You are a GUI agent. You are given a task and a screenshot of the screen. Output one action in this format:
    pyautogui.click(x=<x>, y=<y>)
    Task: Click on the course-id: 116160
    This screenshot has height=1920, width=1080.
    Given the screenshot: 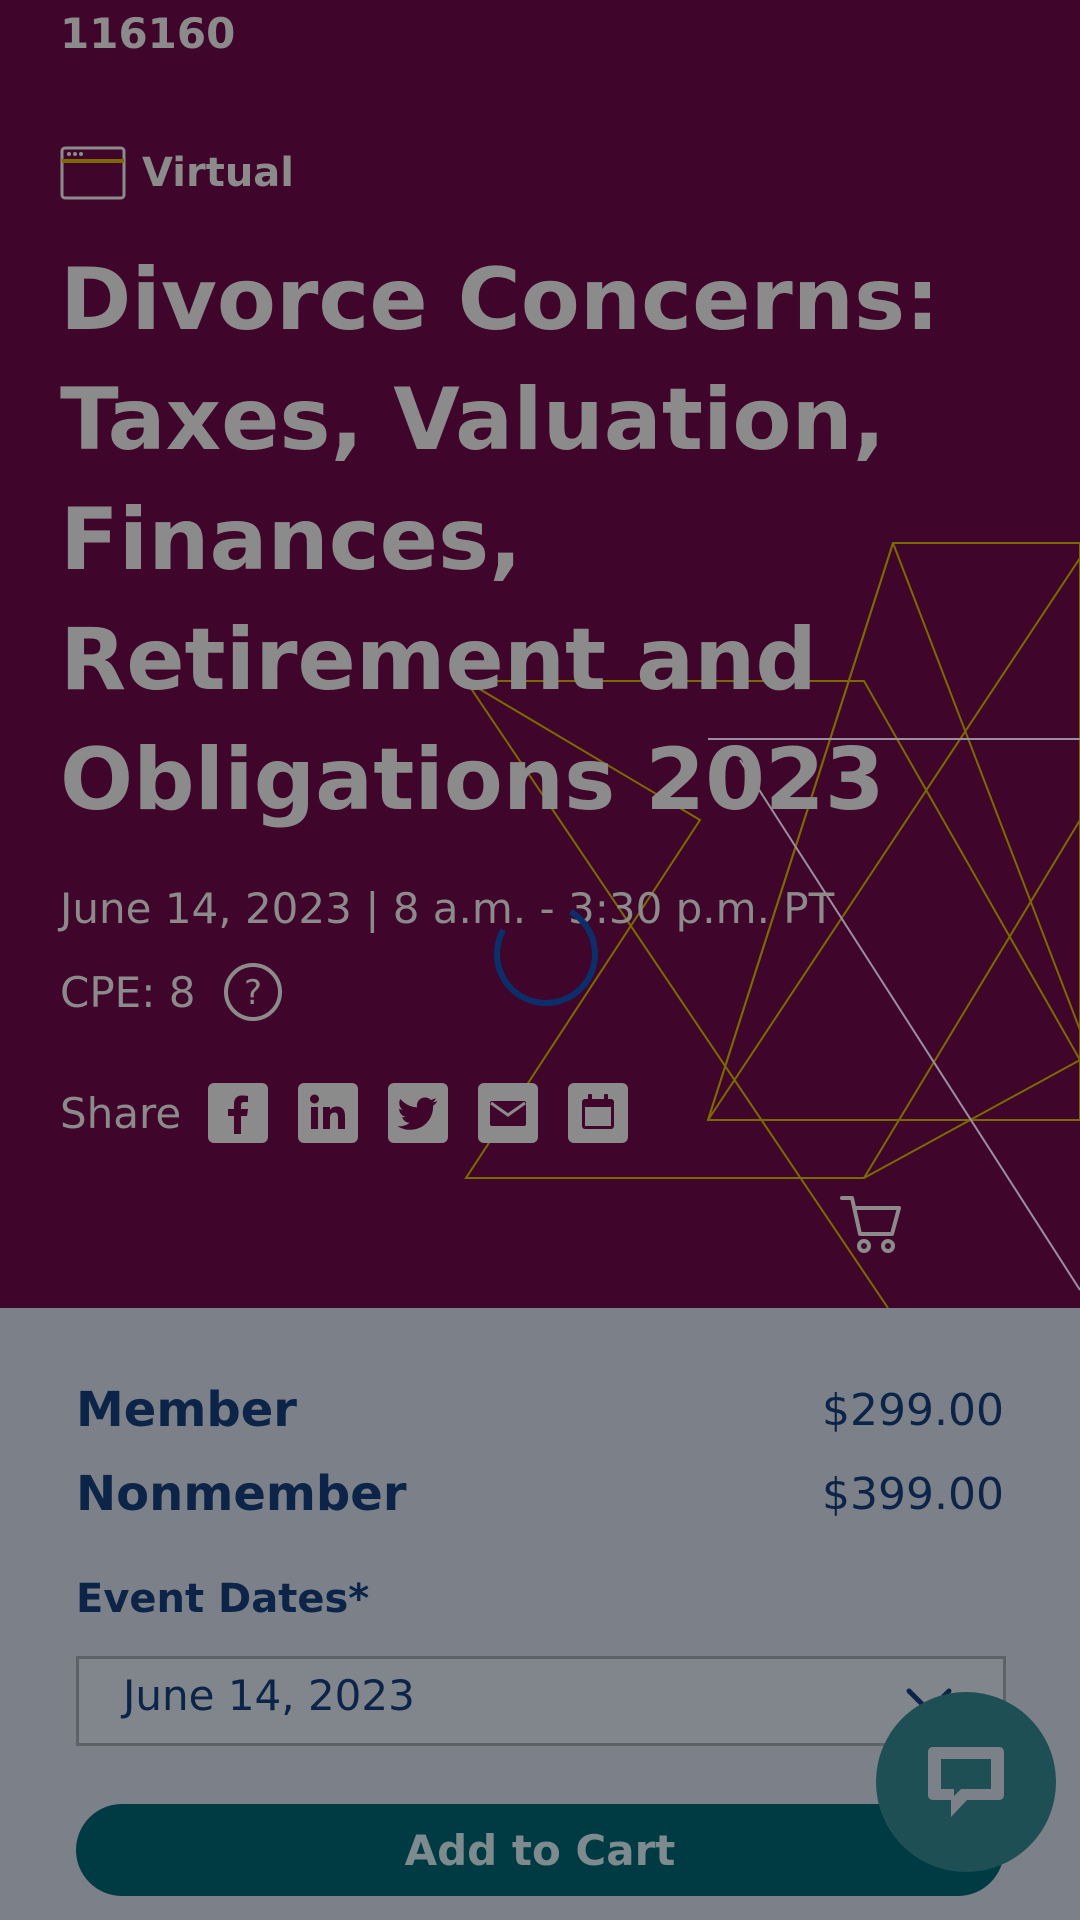 What is the action you would take?
    pyautogui.click(x=148, y=33)
    